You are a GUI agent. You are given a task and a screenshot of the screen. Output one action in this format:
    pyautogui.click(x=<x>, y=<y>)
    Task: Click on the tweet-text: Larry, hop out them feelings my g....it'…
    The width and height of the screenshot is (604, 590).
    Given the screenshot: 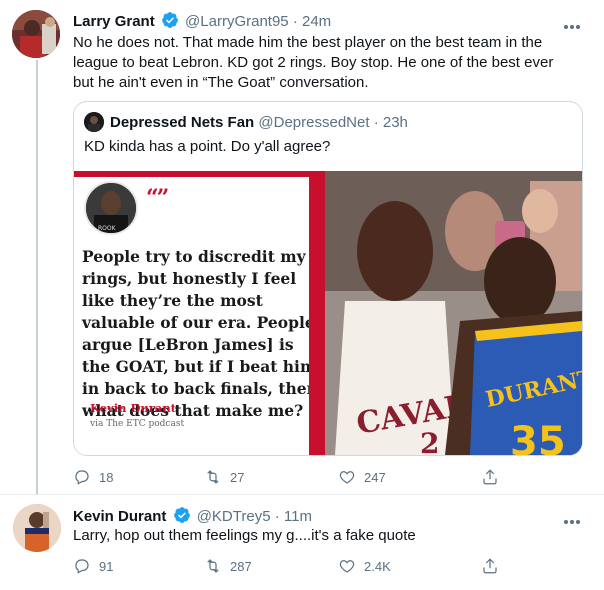 What is the action you would take?
    pyautogui.click(x=244, y=535)
    